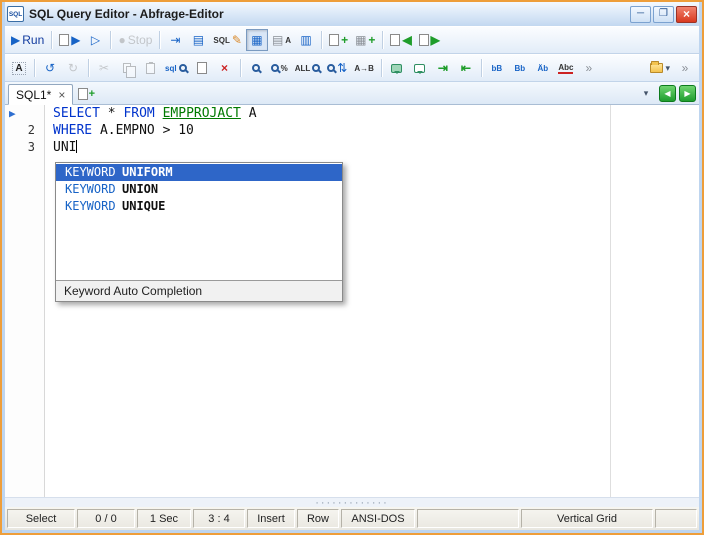 Image resolution: width=704 pixels, height=535 pixels. I want to click on gutter-row: 2, so click(31, 130).